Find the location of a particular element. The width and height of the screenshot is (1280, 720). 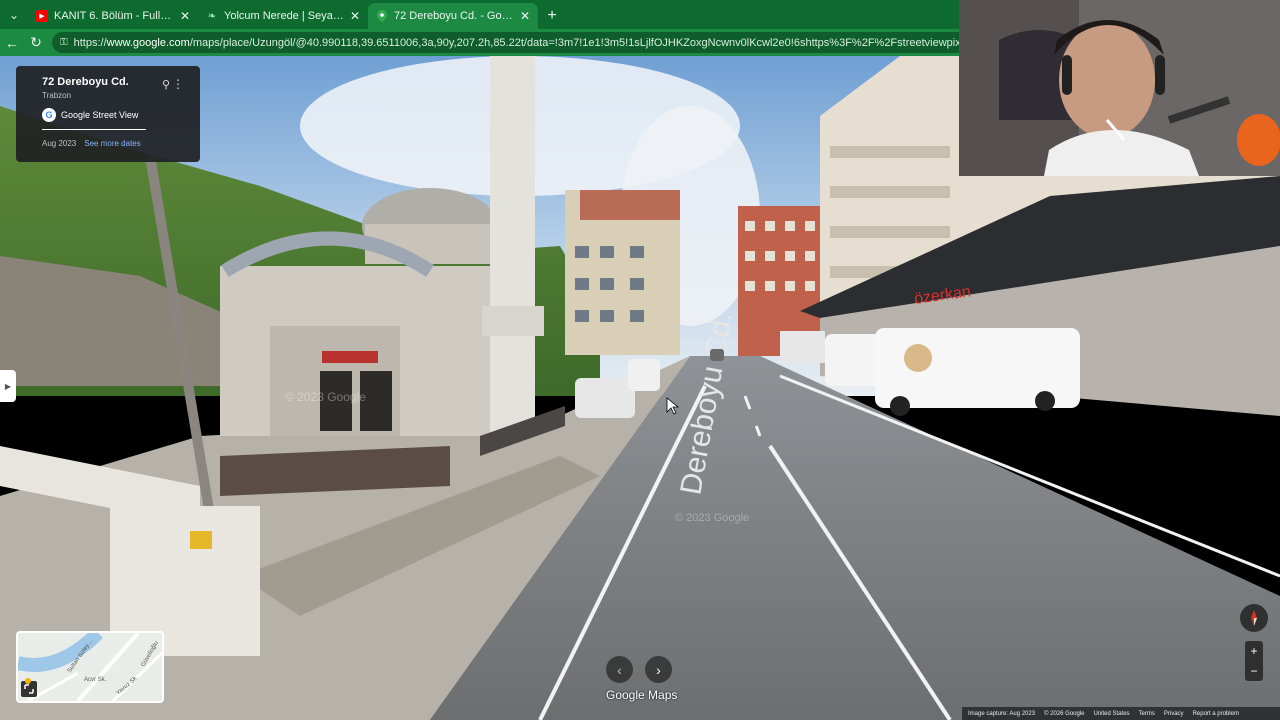

tab-yolcum-nerede: ❧ Yolcum Nerede | Seyahat Bilgileri ✕ is located at coordinates (283, 16).